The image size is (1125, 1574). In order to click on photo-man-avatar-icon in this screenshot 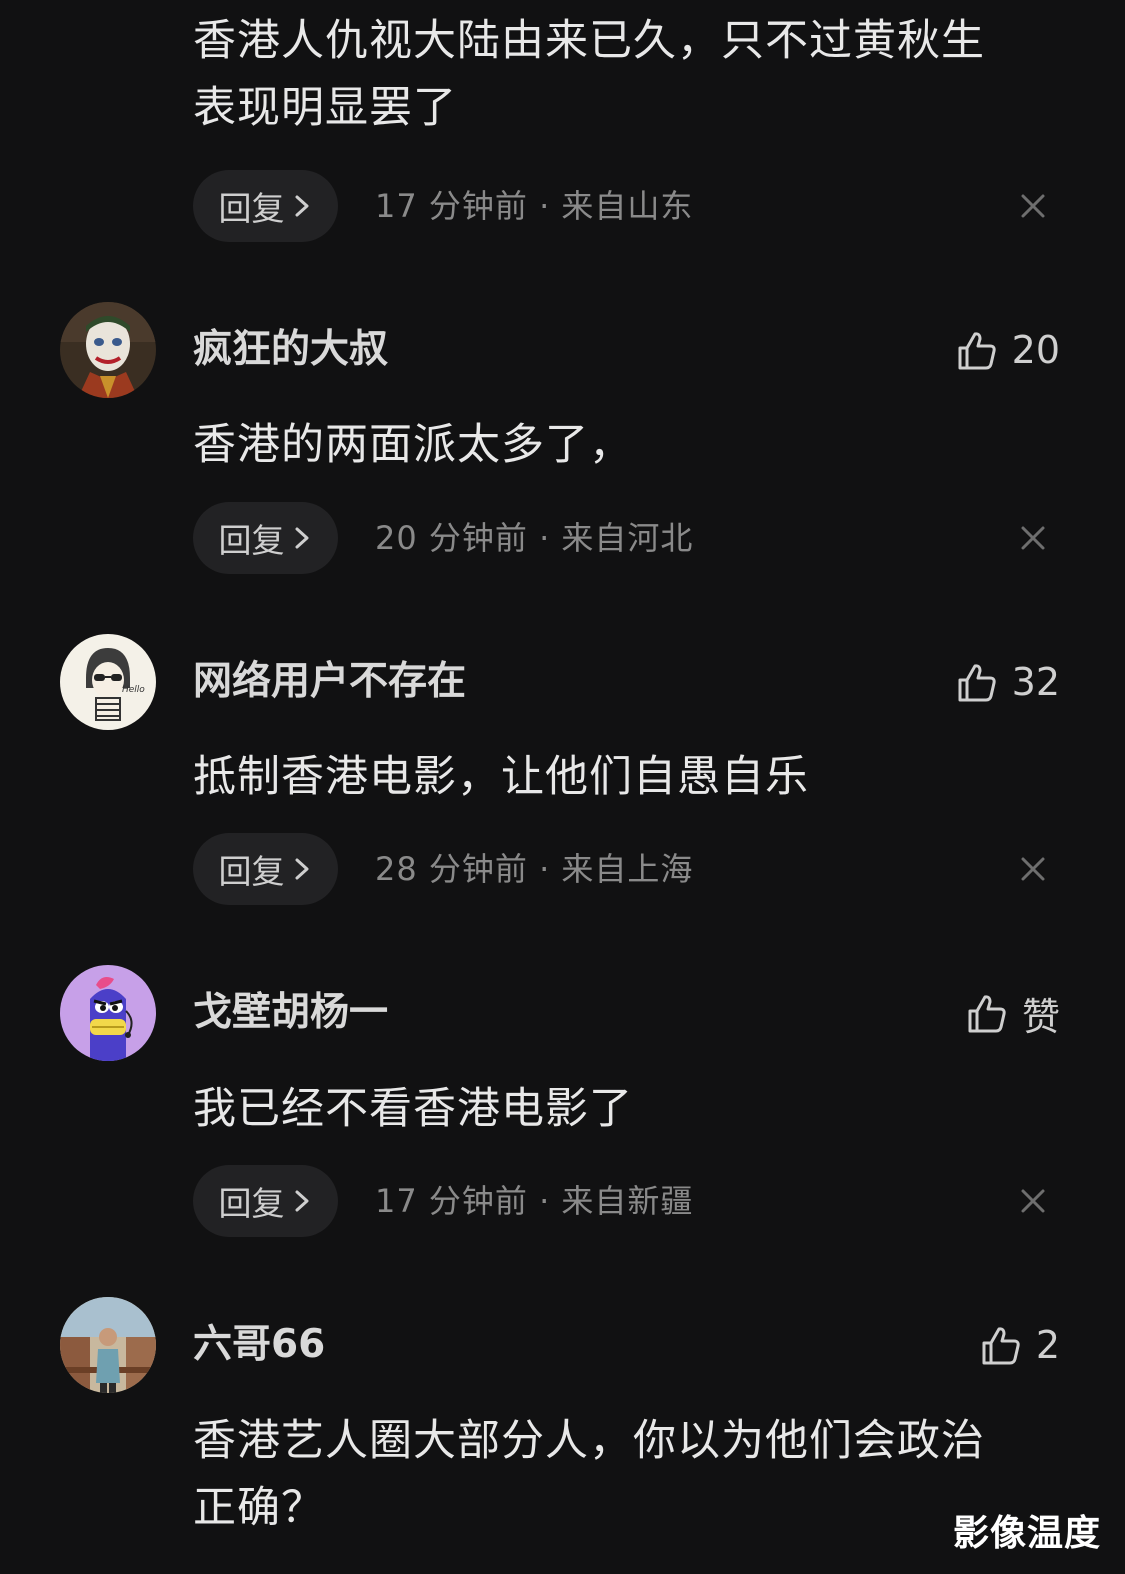, I will do `click(108, 1345)`.